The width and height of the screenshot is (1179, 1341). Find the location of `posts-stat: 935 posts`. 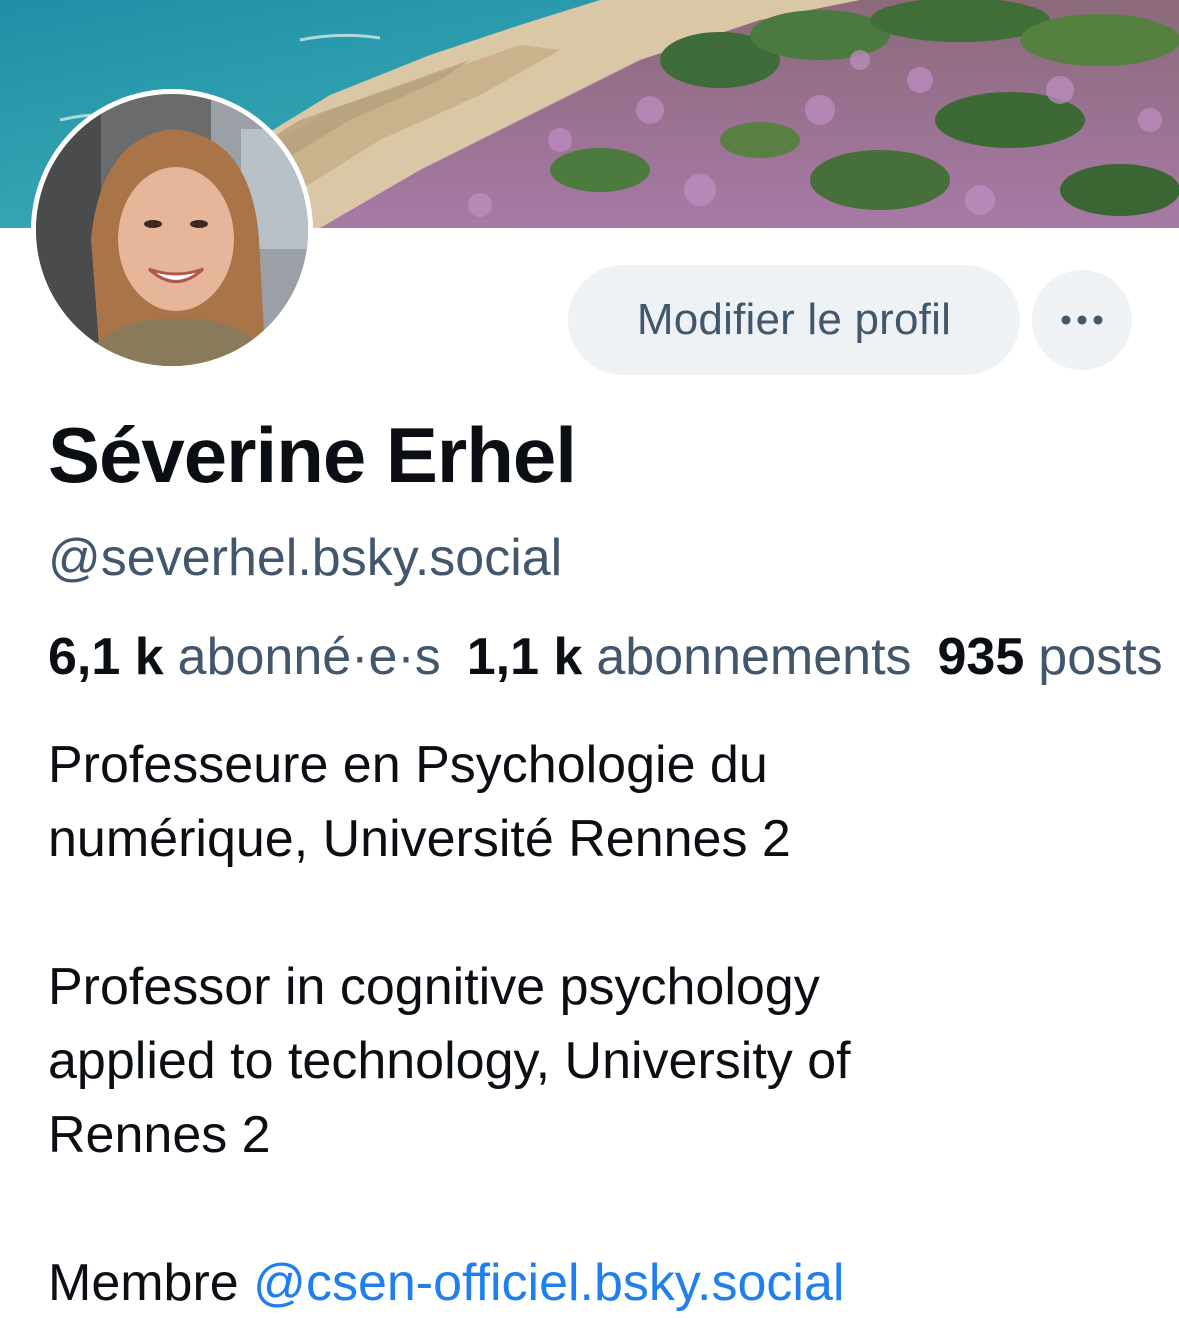

posts-stat: 935 posts is located at coordinates (1050, 657).